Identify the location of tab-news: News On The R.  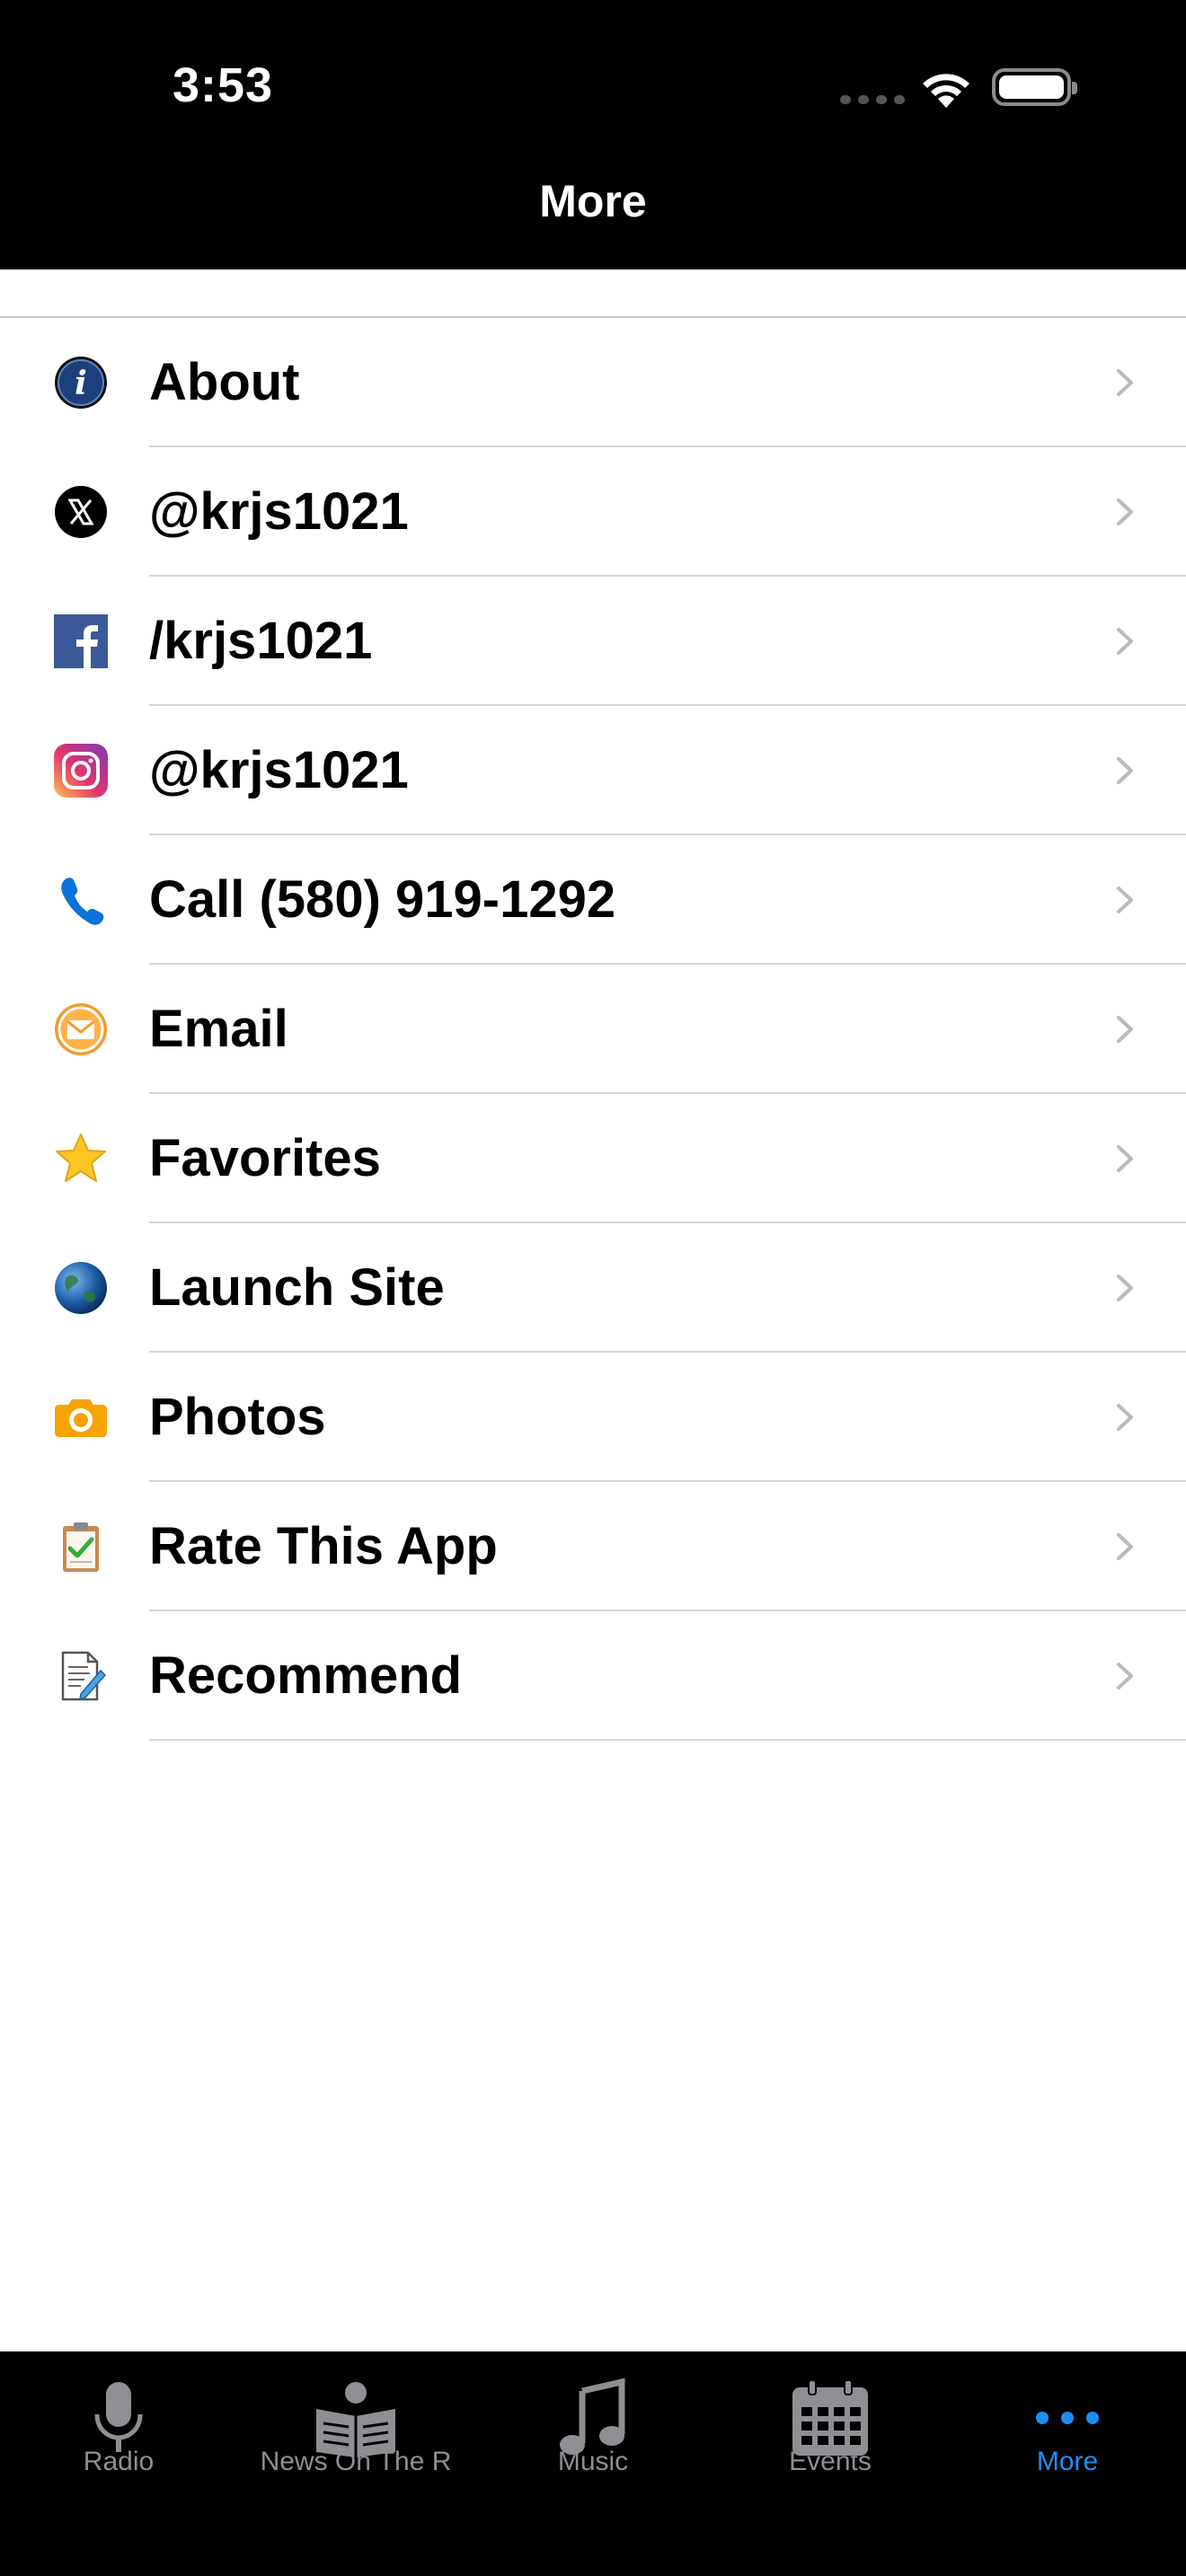
(355, 2463).